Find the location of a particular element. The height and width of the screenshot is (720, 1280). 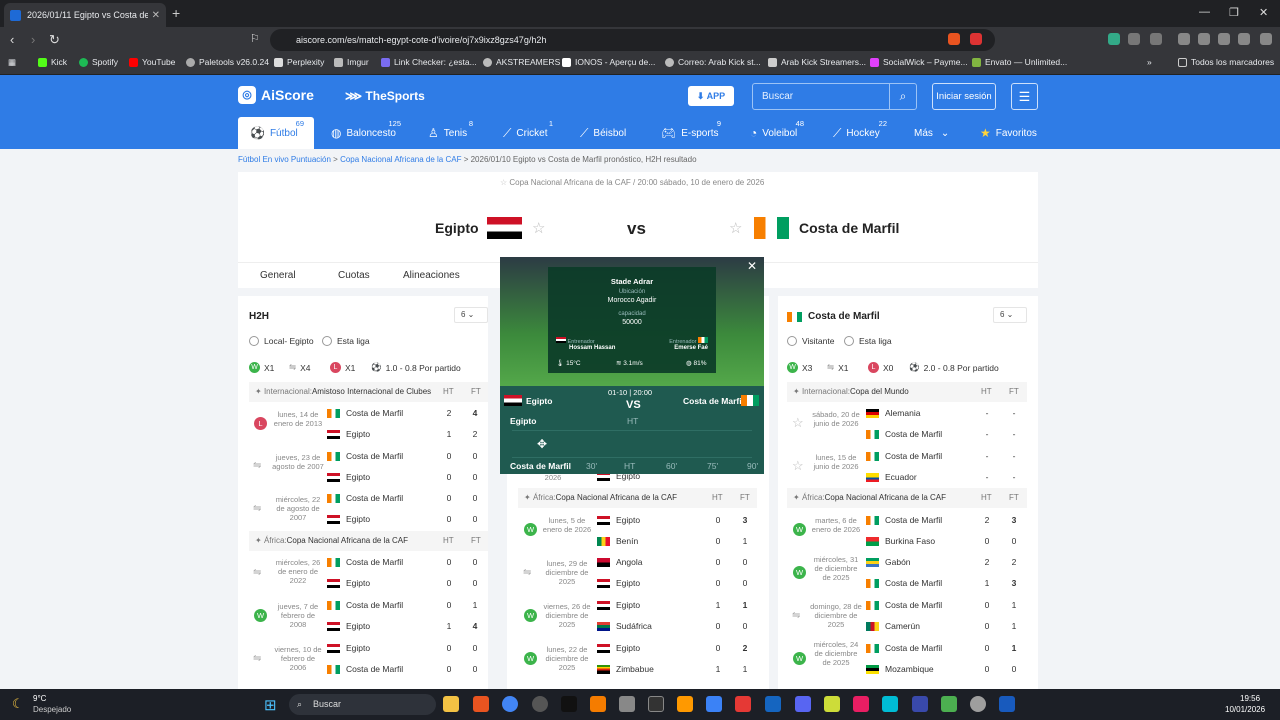

brave-icon is located at coordinates (481, 704).